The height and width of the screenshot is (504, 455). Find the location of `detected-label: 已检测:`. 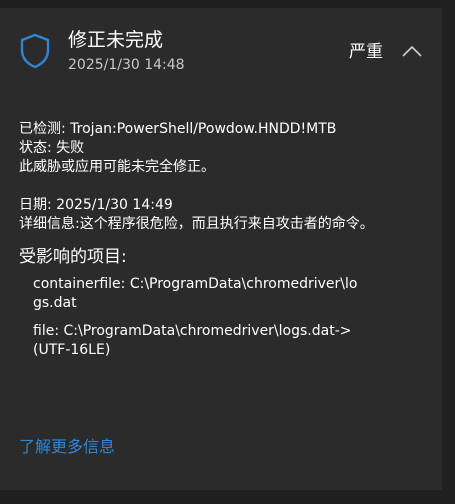

detected-label: 已检测: is located at coordinates (45, 129).